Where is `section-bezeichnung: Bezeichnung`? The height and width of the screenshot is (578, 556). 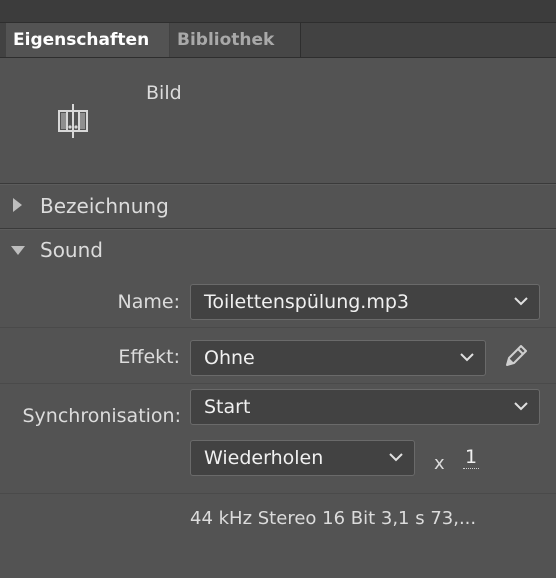
section-bezeichnung: Bezeichnung is located at coordinates (278, 206).